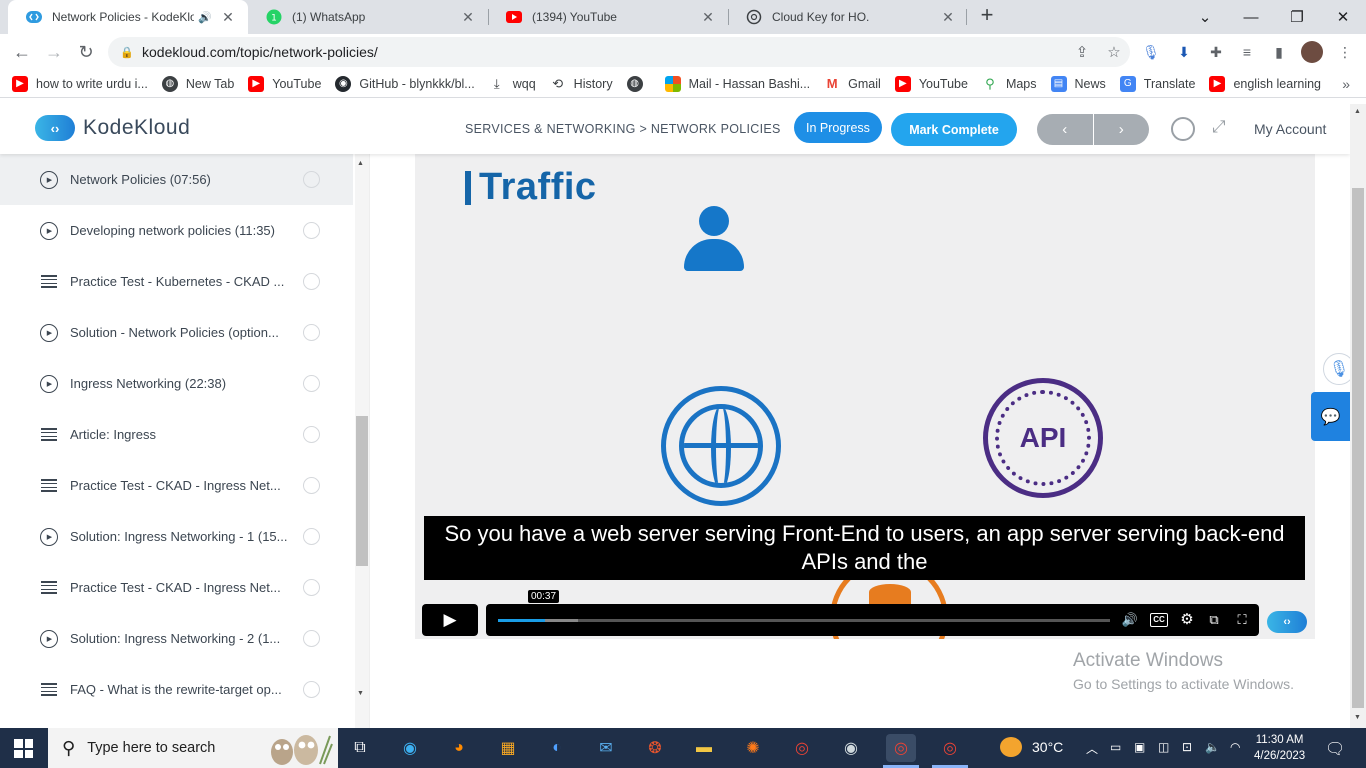 The height and width of the screenshot is (768, 1366). What do you see at coordinates (852, 84) in the screenshot?
I see `bookmark-item: M Gmail` at bounding box center [852, 84].